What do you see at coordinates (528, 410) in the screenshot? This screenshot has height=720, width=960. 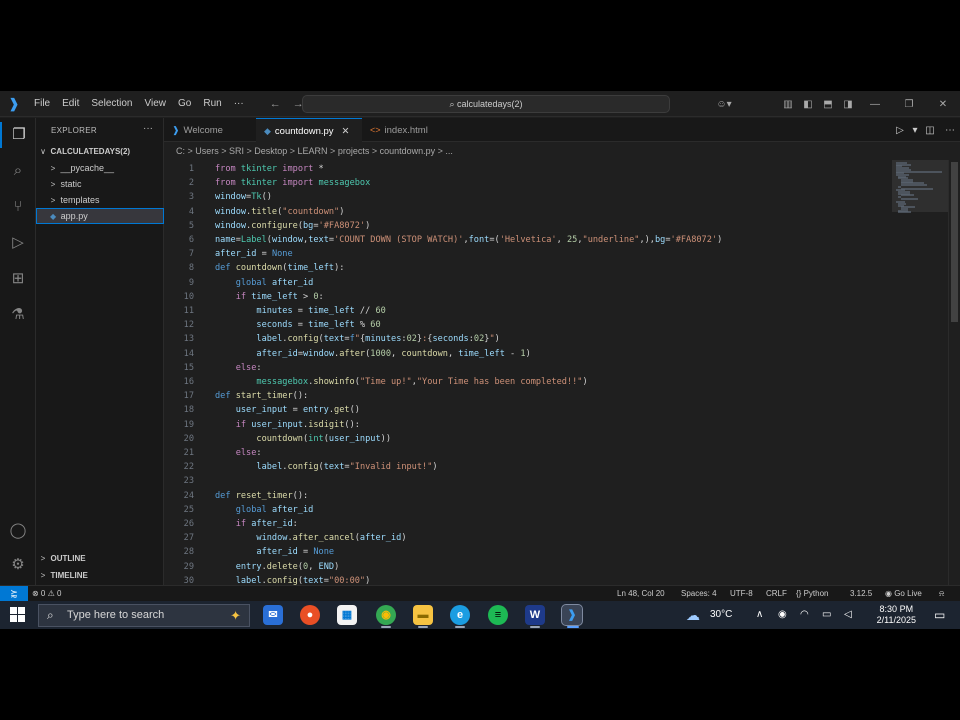 I see `code-line: 18 user_input = entry.get()` at bounding box center [528, 410].